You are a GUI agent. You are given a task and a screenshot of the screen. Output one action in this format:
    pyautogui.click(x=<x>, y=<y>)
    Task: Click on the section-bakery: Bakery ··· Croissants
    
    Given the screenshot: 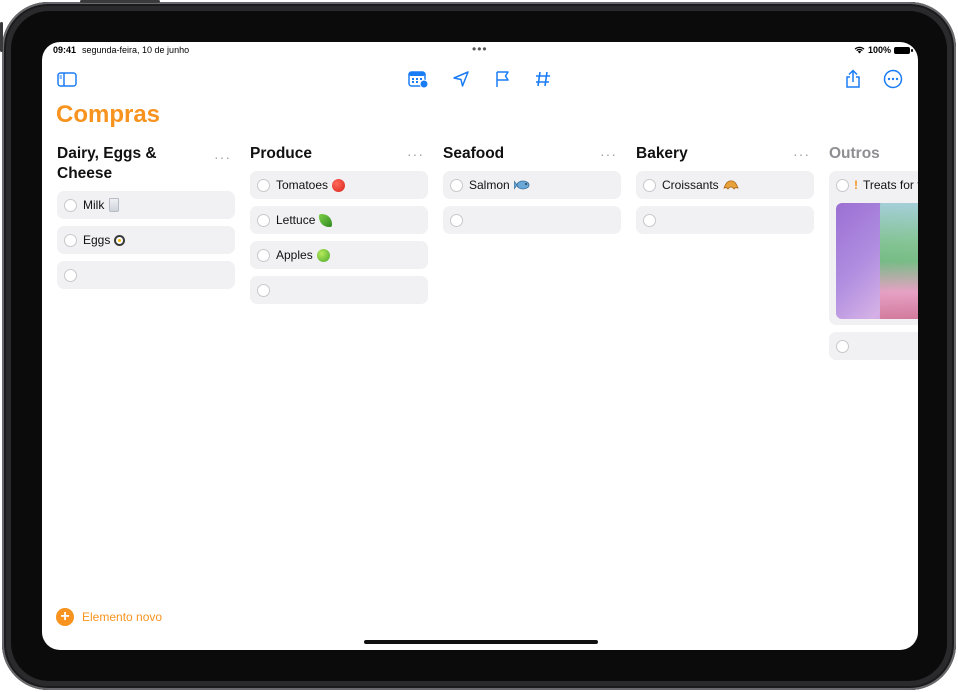 What is the action you would take?
    pyautogui.click(x=725, y=189)
    